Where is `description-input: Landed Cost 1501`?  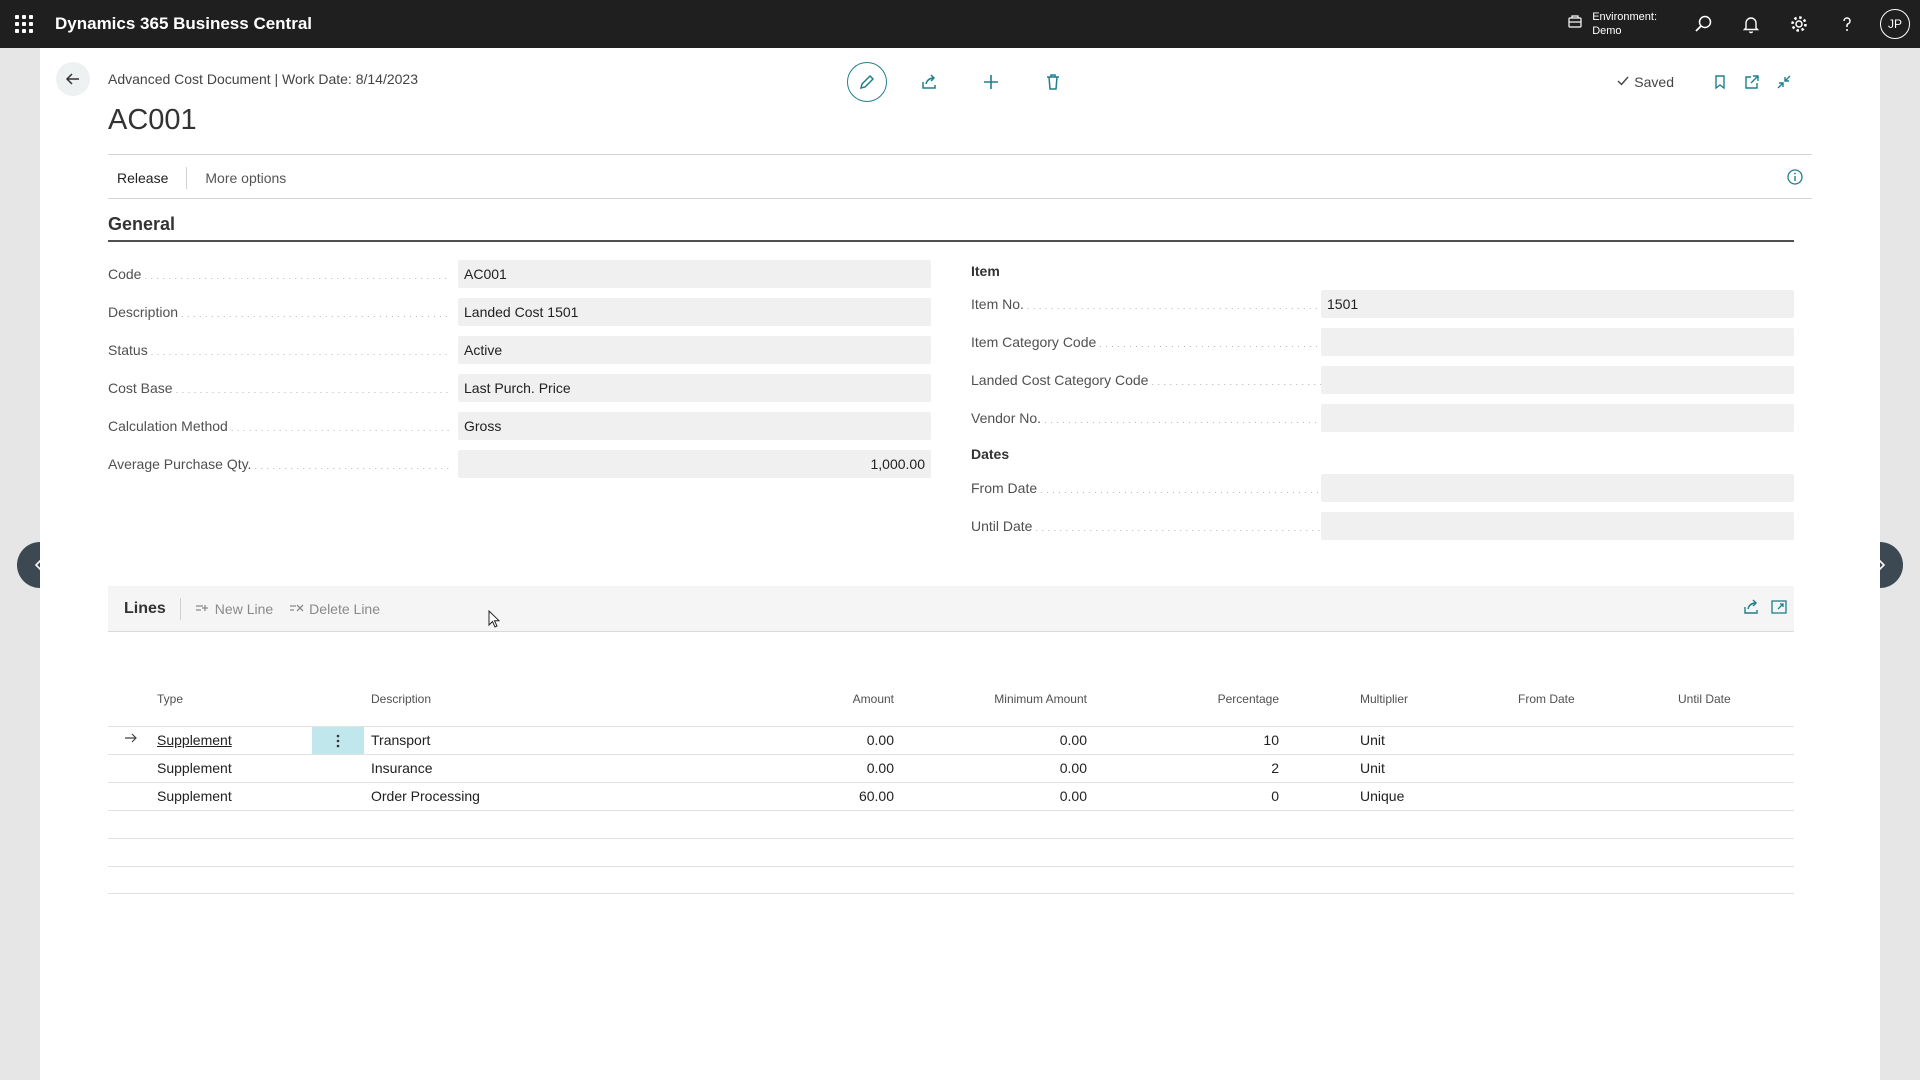
description-input: Landed Cost 1501 is located at coordinates (694, 312).